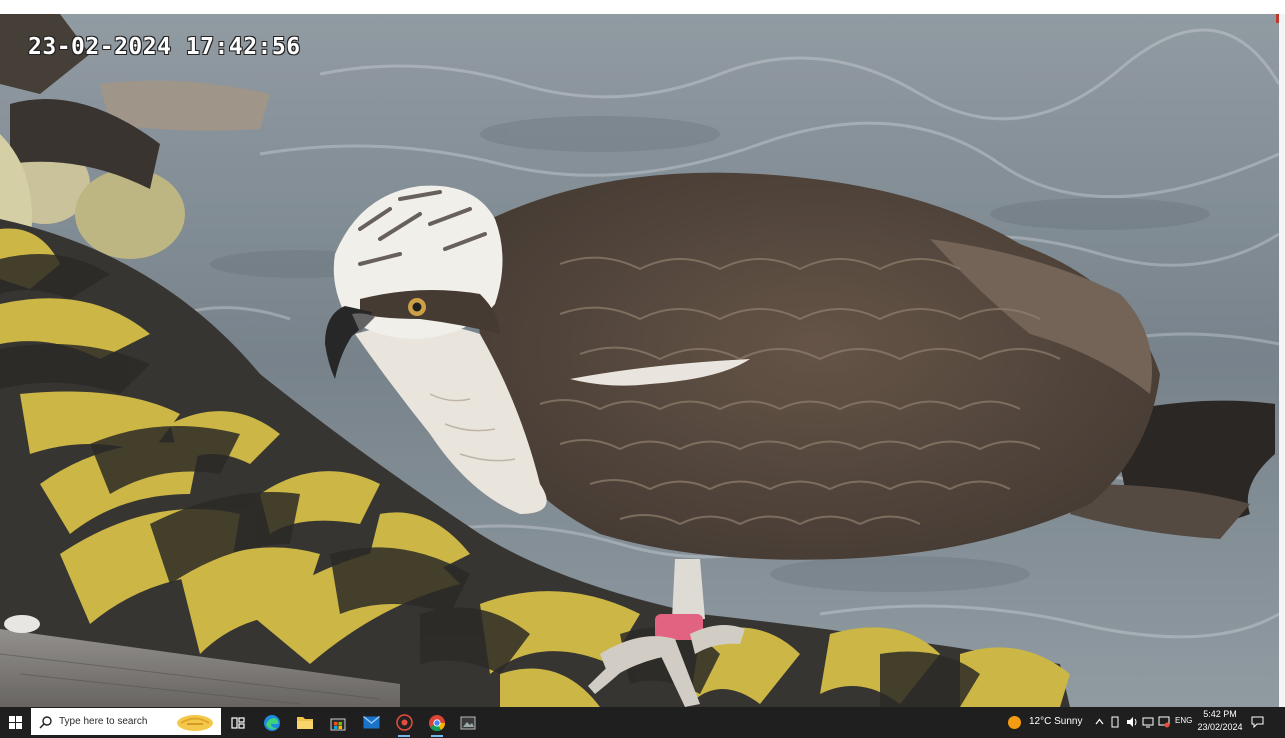 The height and width of the screenshot is (738, 1285). I want to click on network-icon, so click(1148, 722).